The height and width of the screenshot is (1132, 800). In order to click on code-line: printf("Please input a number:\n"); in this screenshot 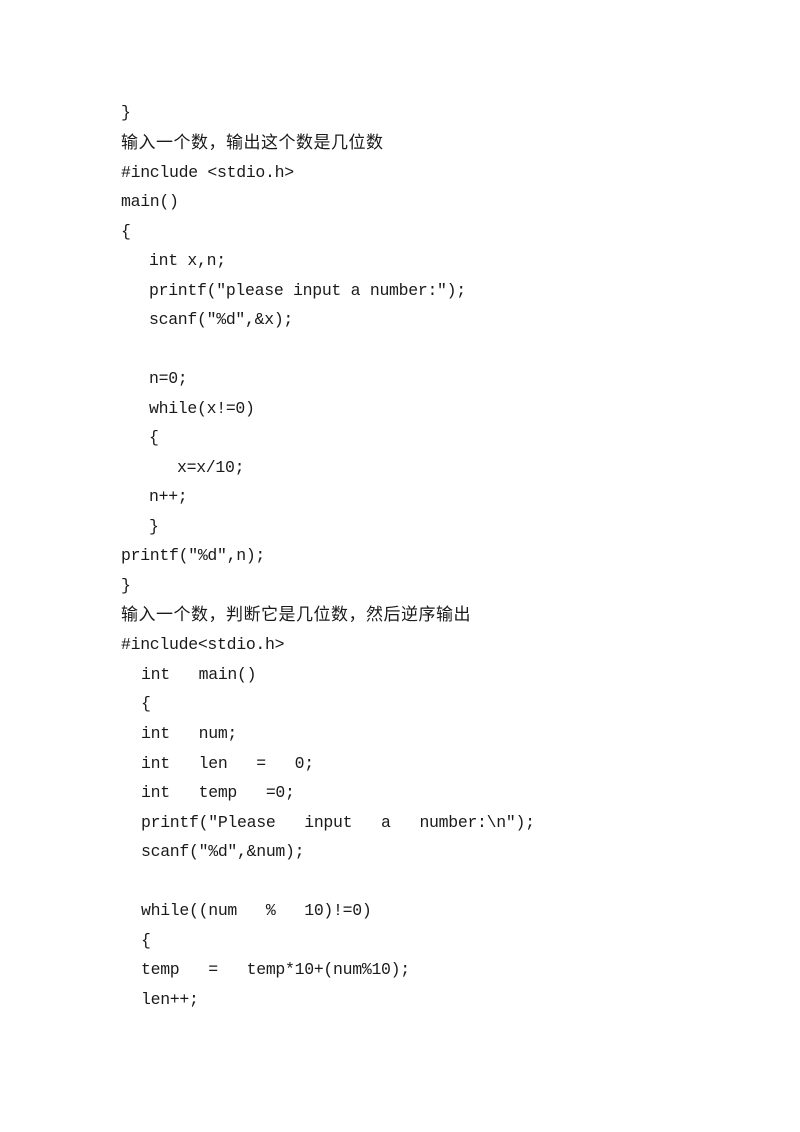, I will do `click(338, 822)`.